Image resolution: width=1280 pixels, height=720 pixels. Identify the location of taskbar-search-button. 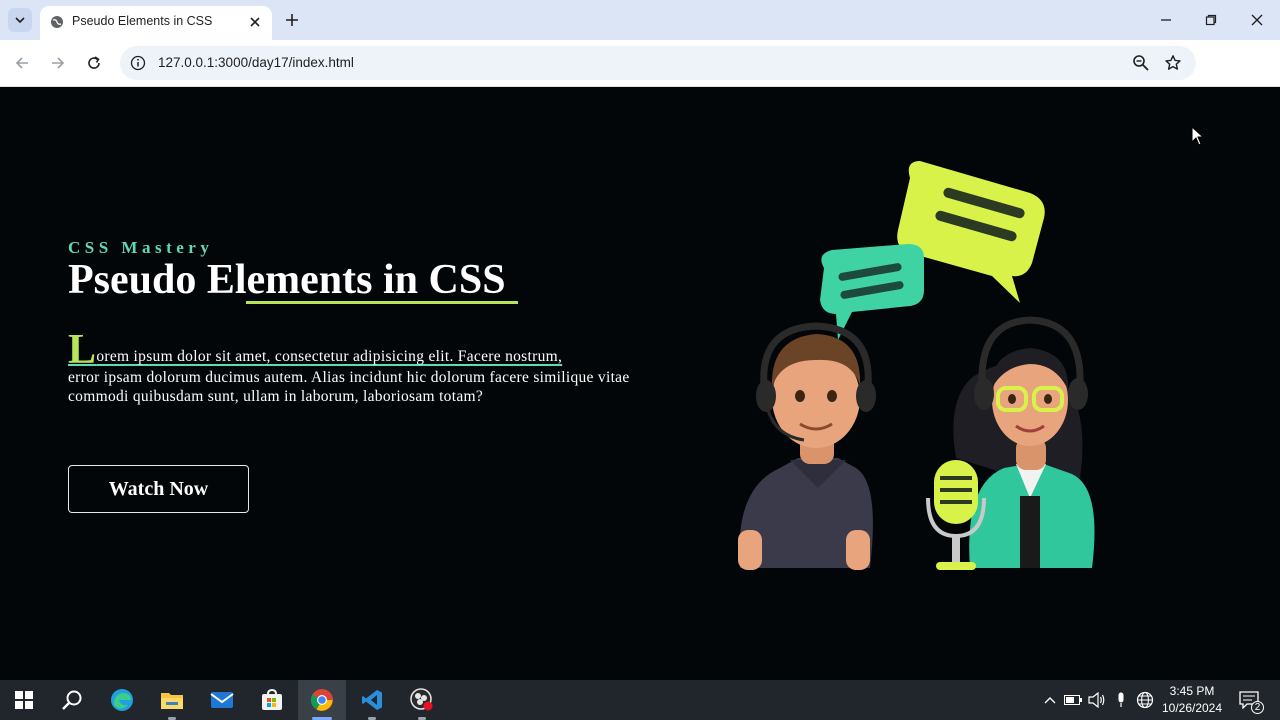
(72, 700).